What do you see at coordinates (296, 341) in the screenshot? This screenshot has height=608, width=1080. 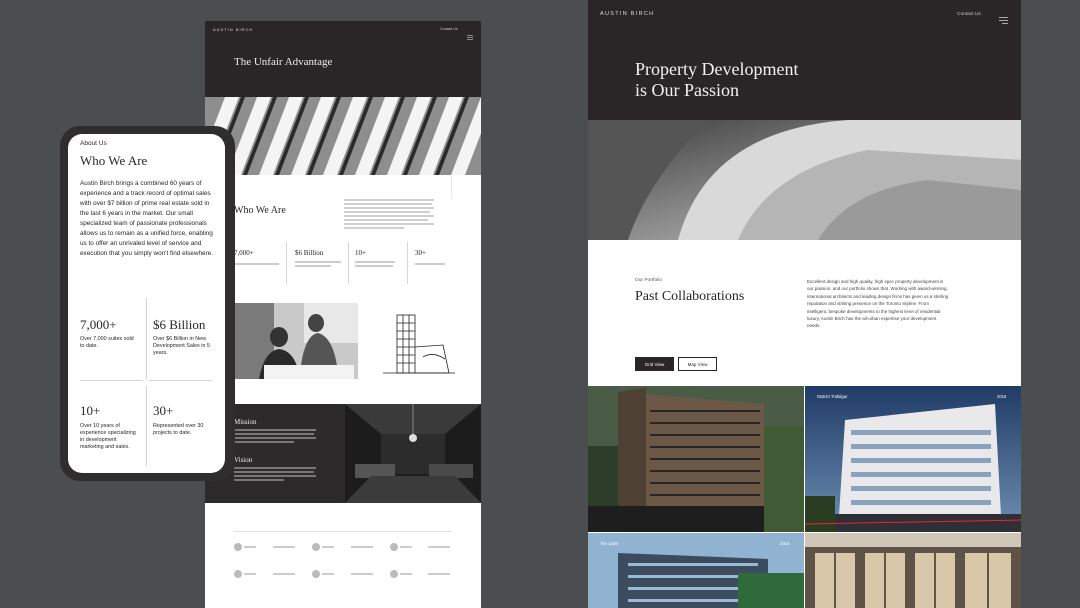 I see `team-photo` at bounding box center [296, 341].